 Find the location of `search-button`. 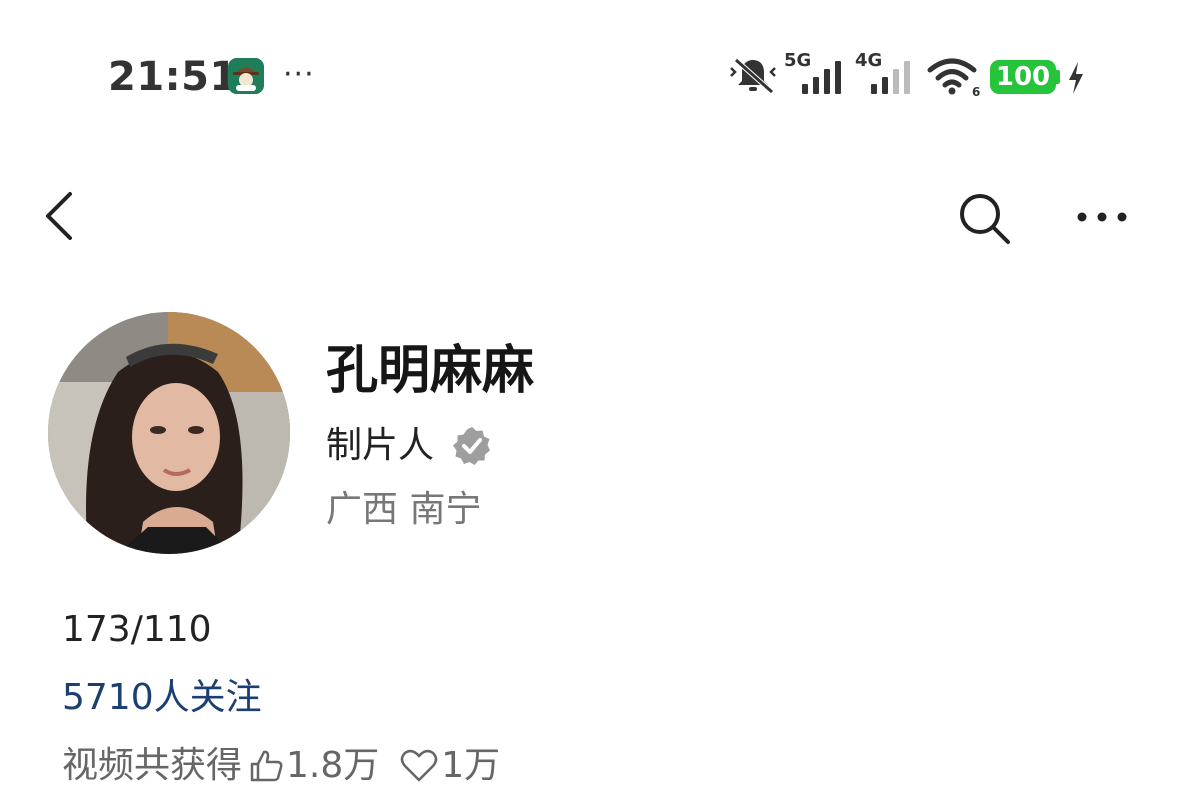

search-button is located at coordinates (985, 219).